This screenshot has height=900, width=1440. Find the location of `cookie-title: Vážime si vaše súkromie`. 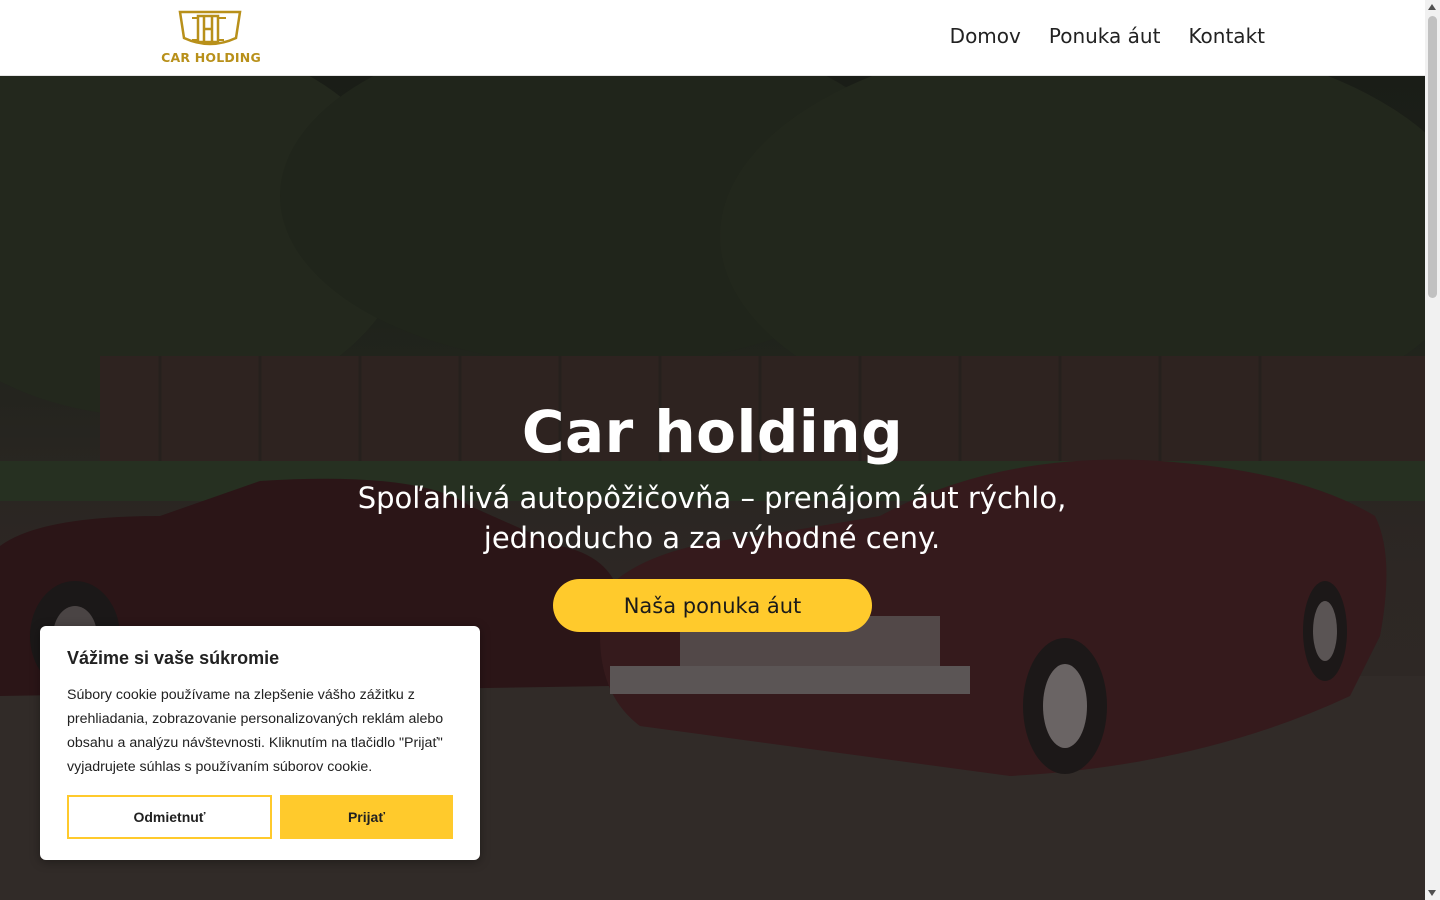

cookie-title: Vážime si vaše súkromie is located at coordinates (173, 658).